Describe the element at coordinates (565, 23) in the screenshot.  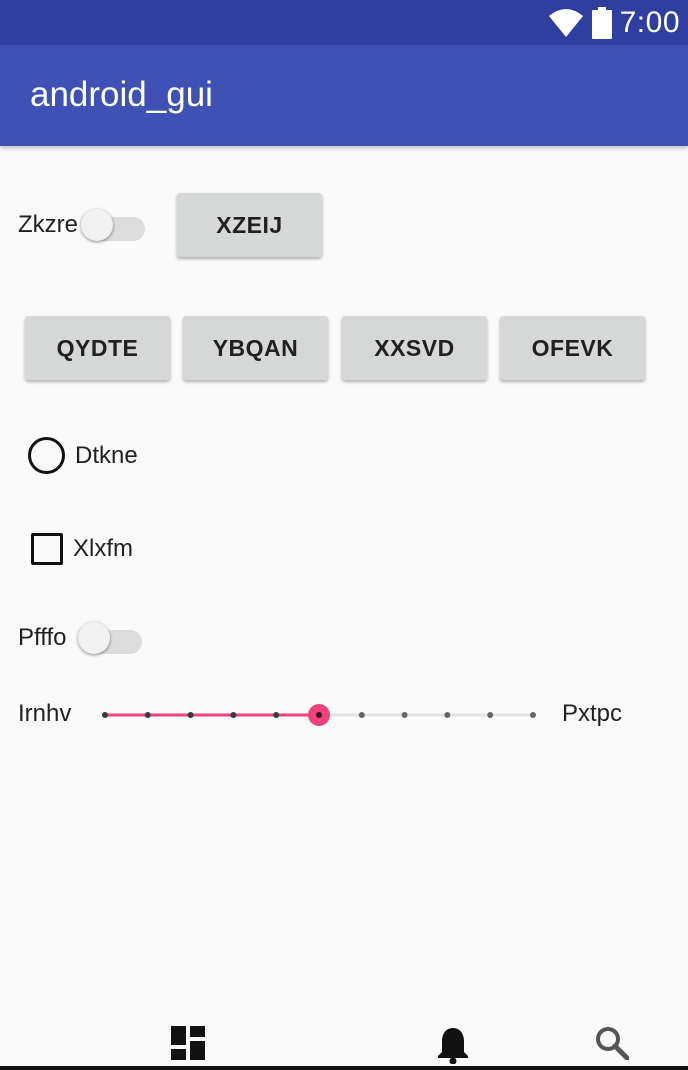
I see `wifi-icon` at that location.